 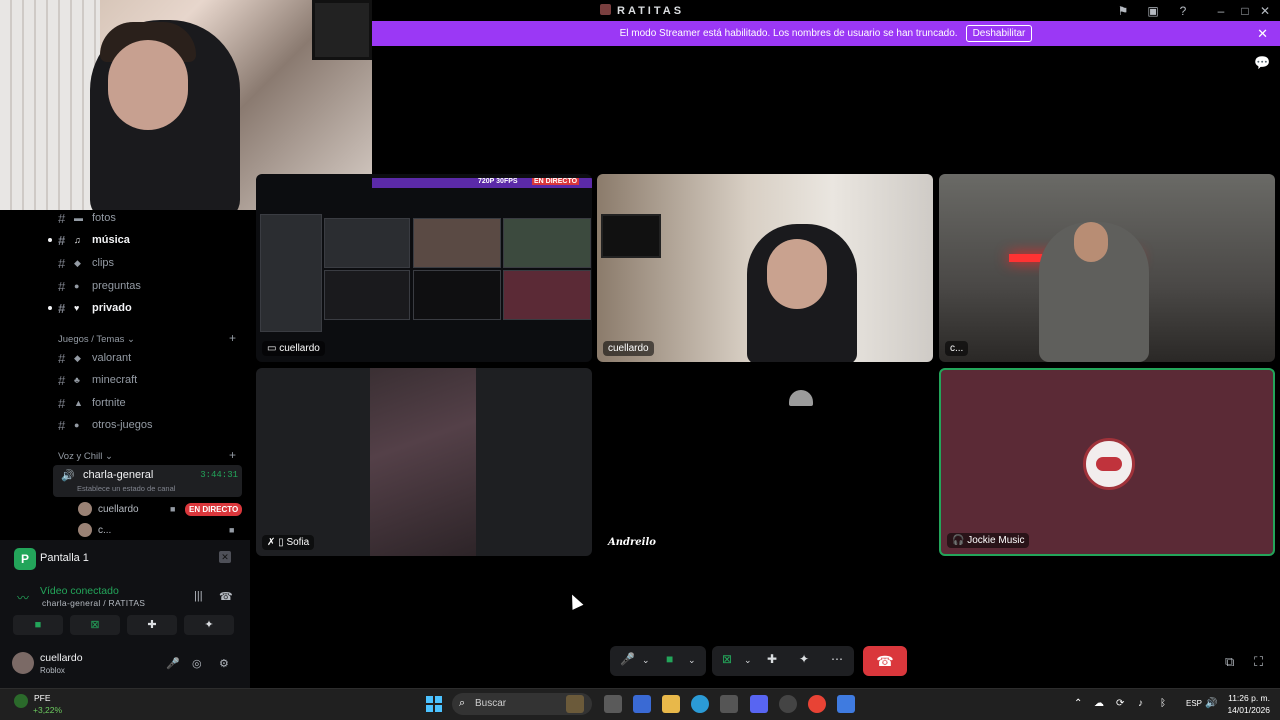 What do you see at coordinates (1265, 11) in the screenshot?
I see `close-window-icon: ✕` at bounding box center [1265, 11].